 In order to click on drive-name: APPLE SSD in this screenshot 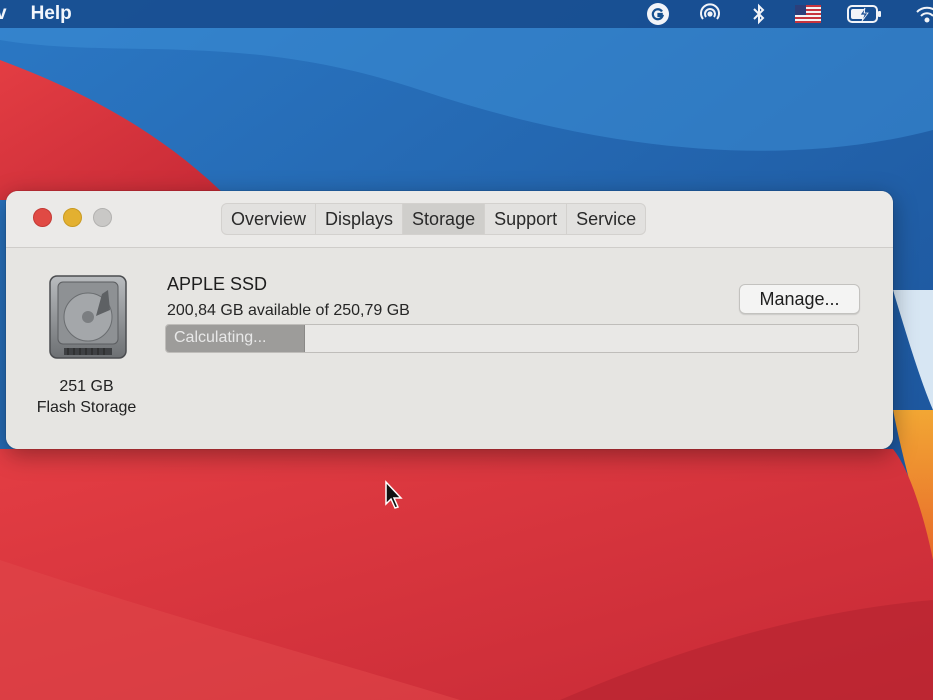, I will do `click(217, 284)`.